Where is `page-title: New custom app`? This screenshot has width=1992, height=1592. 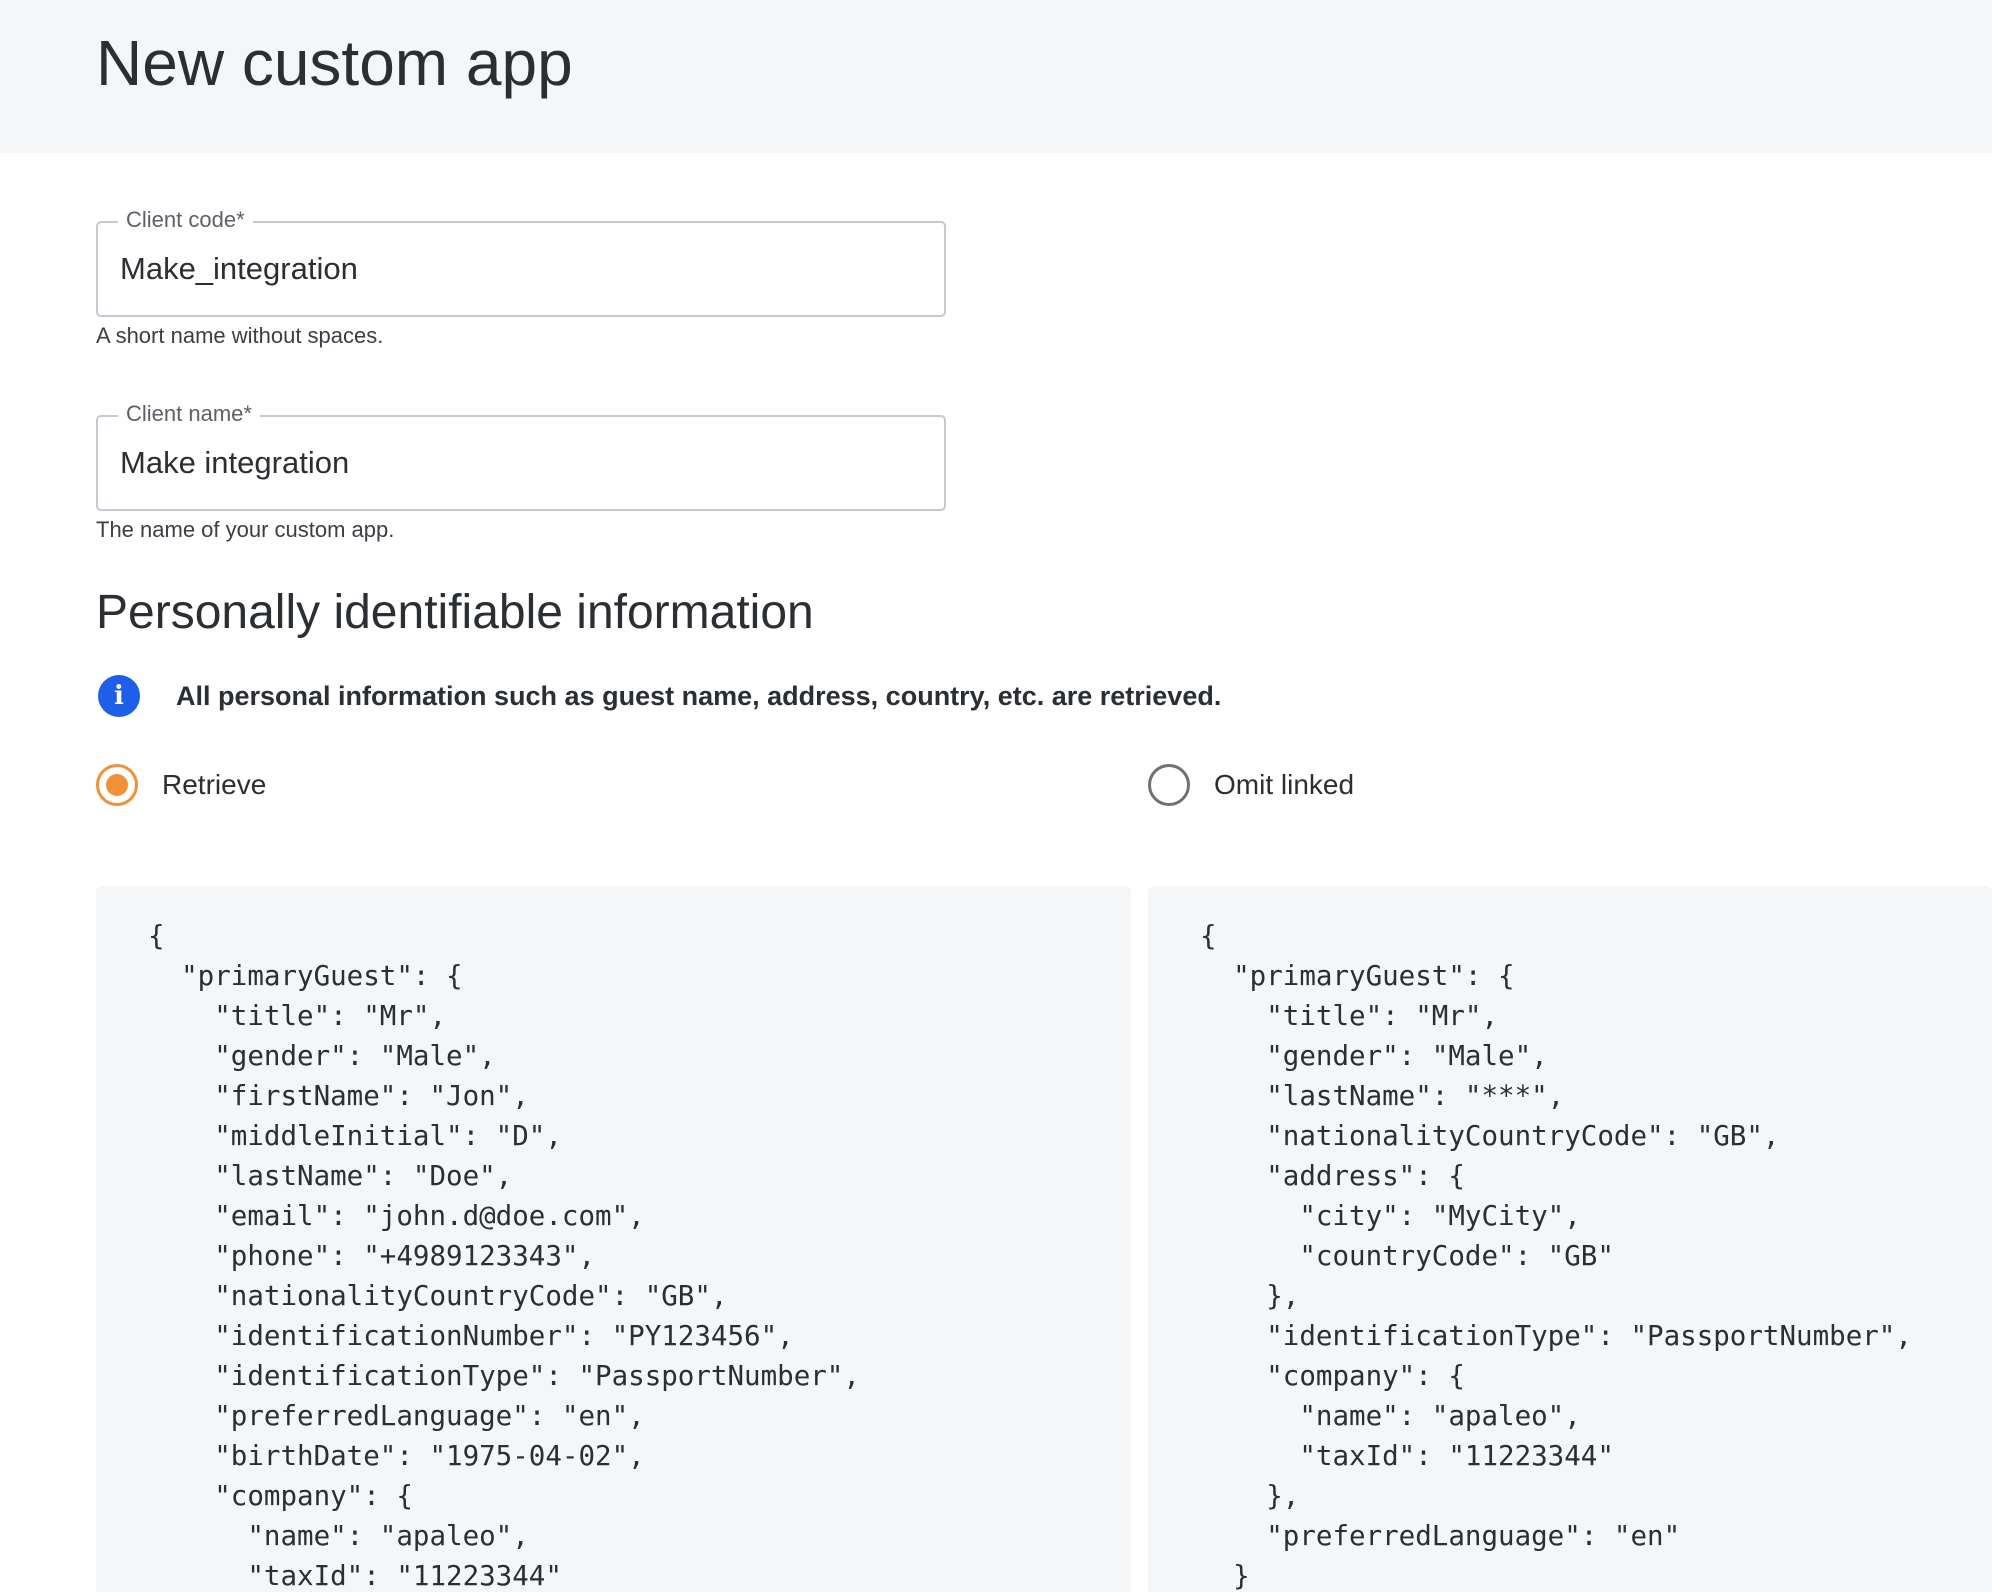 page-title: New custom app is located at coordinates (334, 63).